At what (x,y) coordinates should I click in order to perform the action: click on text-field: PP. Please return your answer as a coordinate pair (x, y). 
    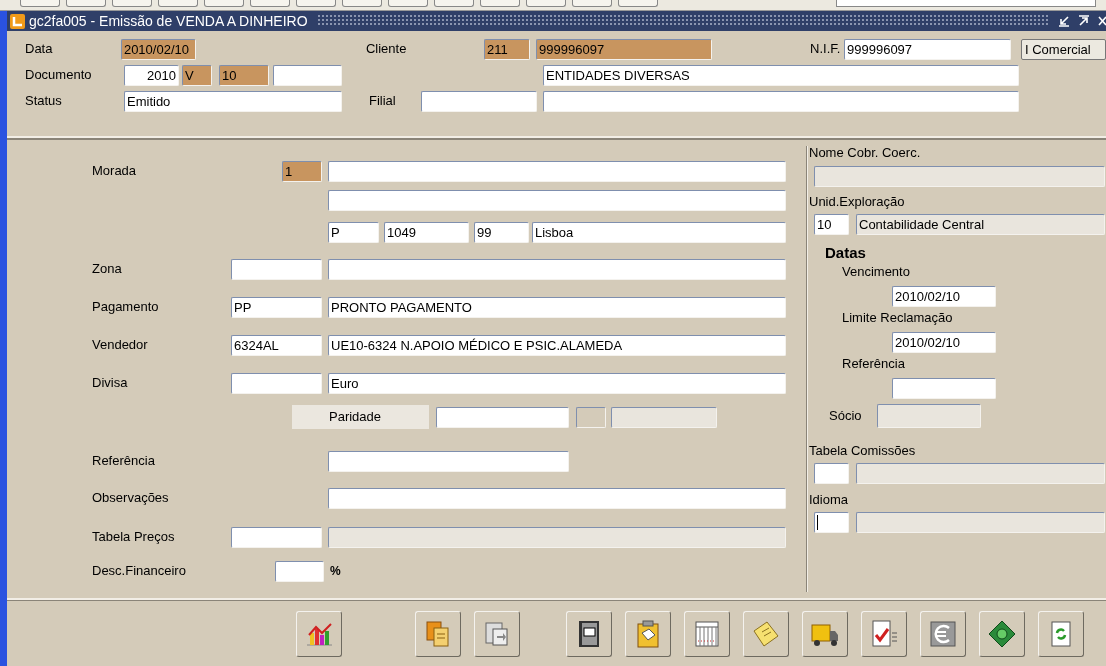
    Looking at the image, I should click on (276, 307).